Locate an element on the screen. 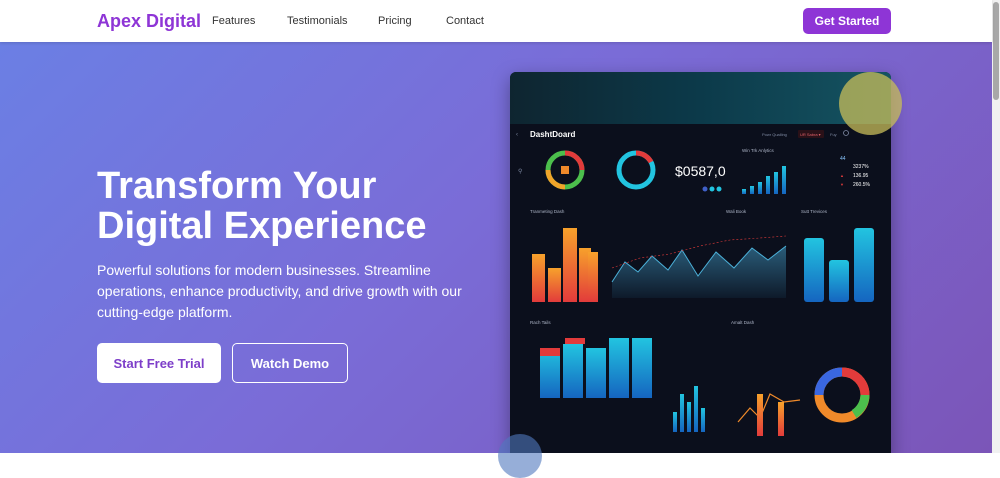 Image resolution: width=1000 pixels, height=478 pixels. nav-link-pricing: Pricing is located at coordinates (395, 21).